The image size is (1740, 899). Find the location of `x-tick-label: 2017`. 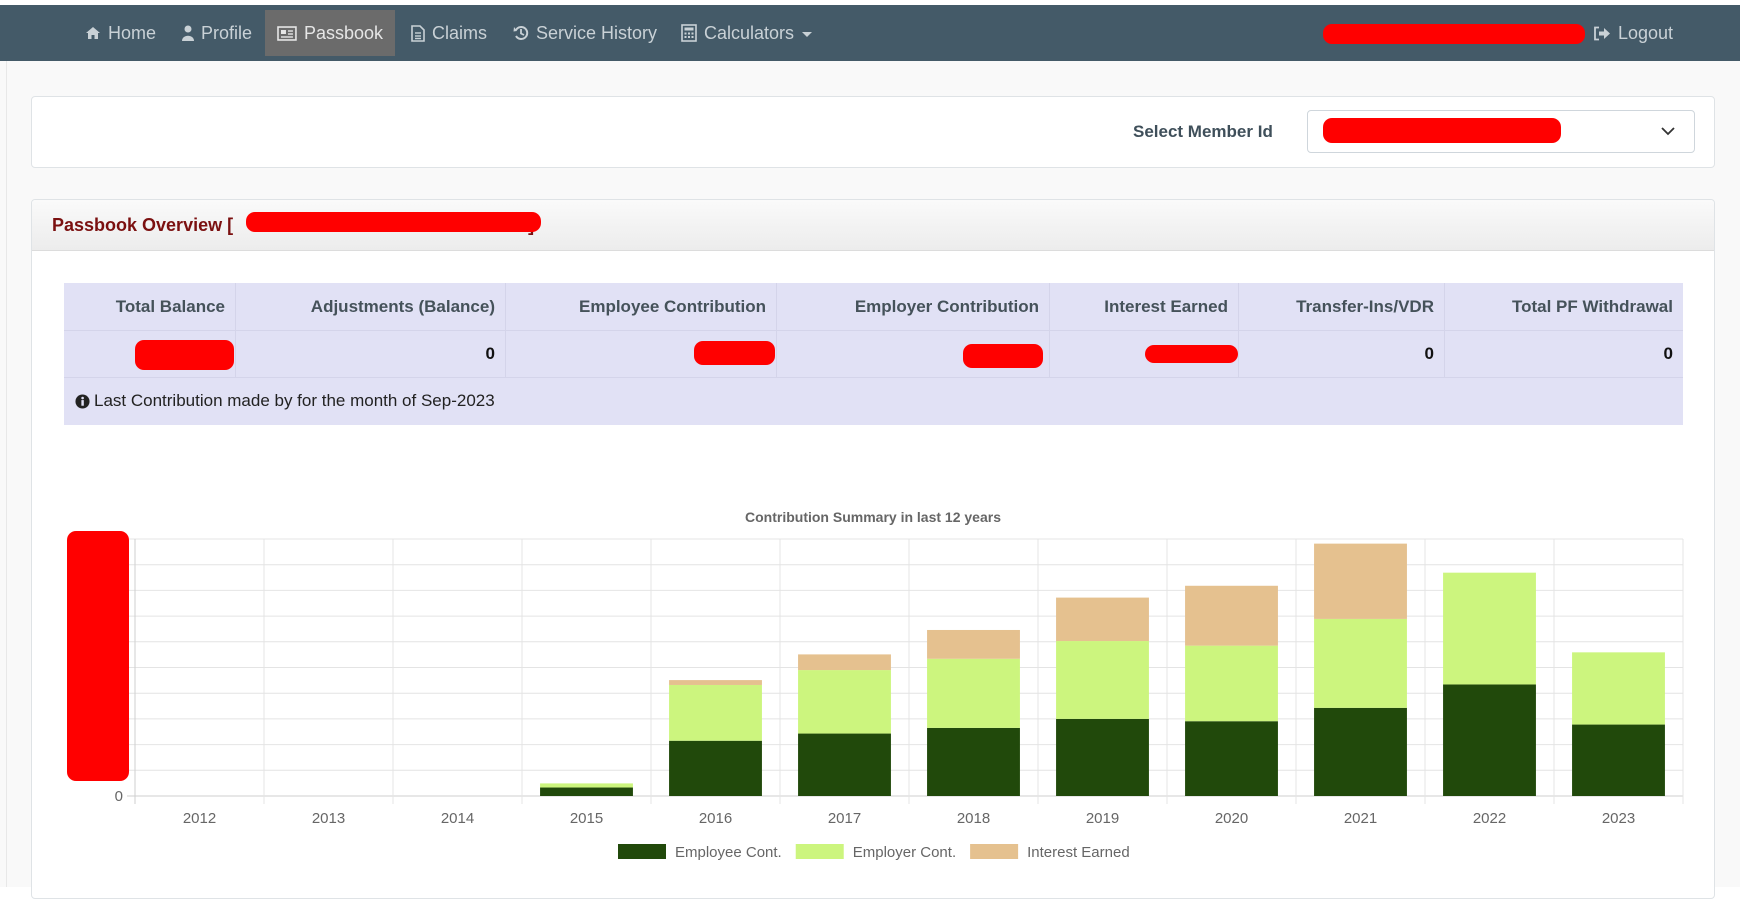

x-tick-label: 2017 is located at coordinates (844, 818).